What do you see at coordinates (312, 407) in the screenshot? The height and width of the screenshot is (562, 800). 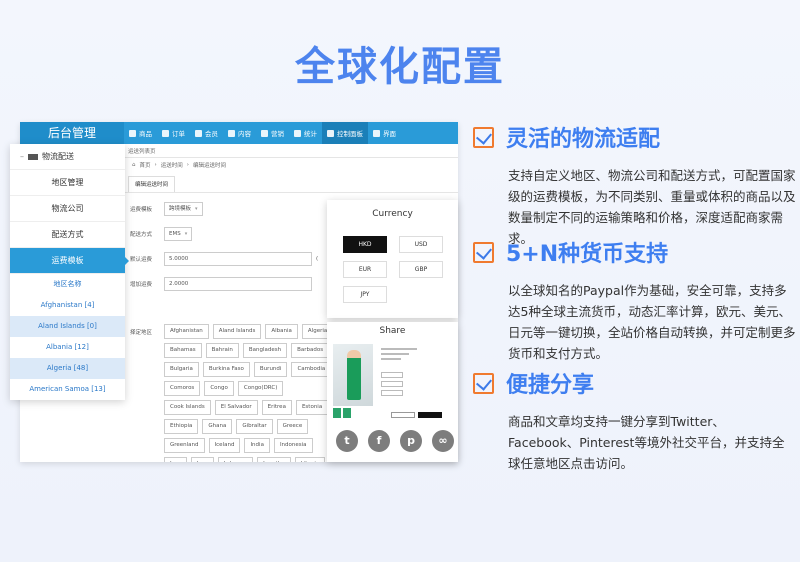 I see `region-chip: Estonia` at bounding box center [312, 407].